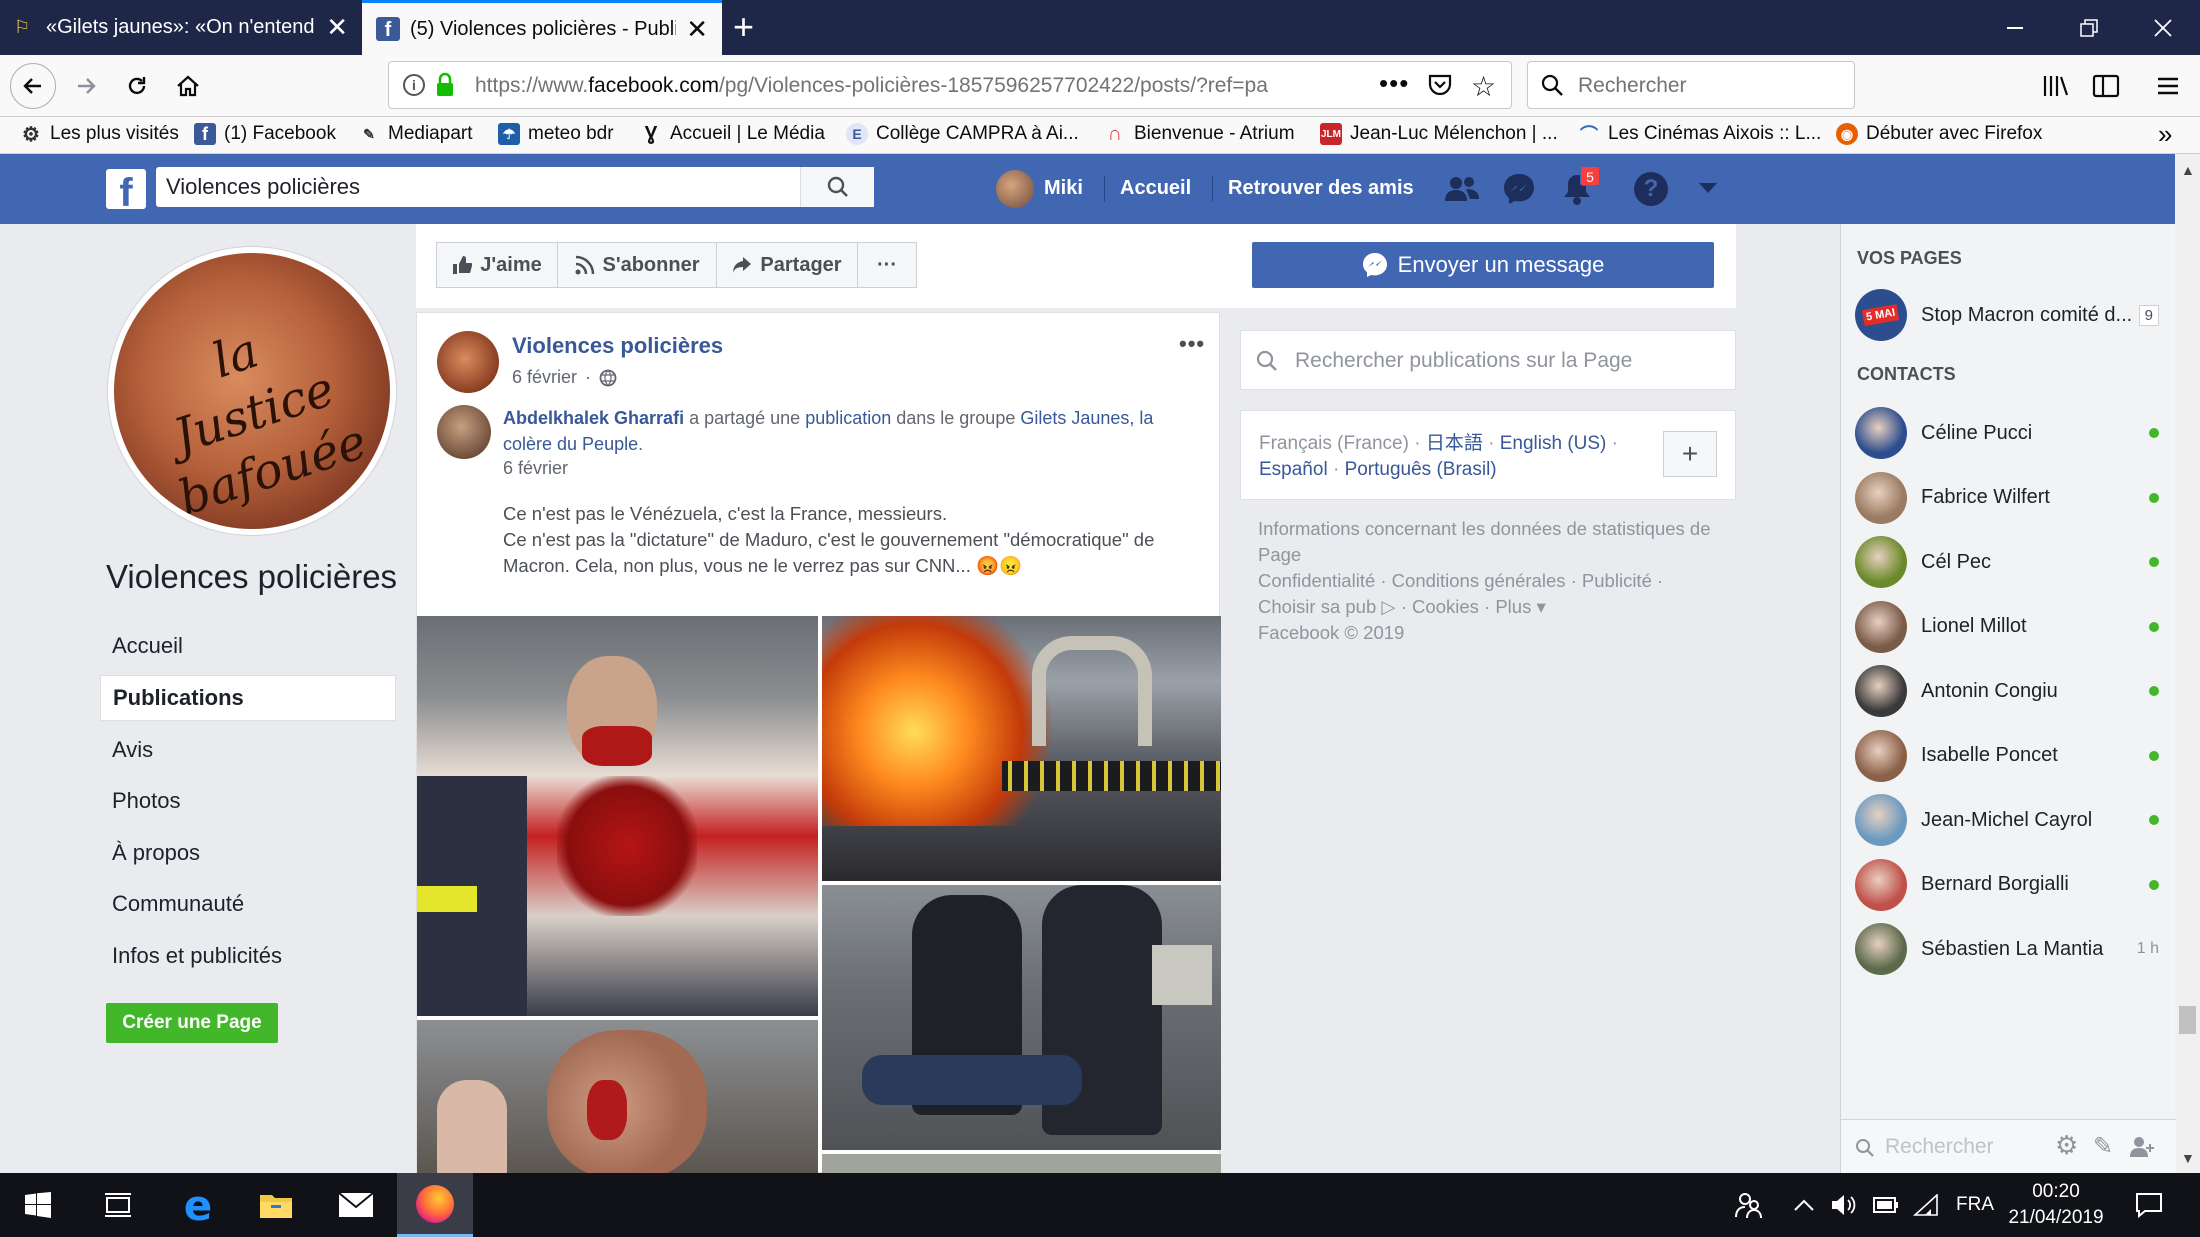 This screenshot has height=1237, width=2200. What do you see at coordinates (1691, 85) in the screenshot?
I see `browser-search-bar: Rechercher` at bounding box center [1691, 85].